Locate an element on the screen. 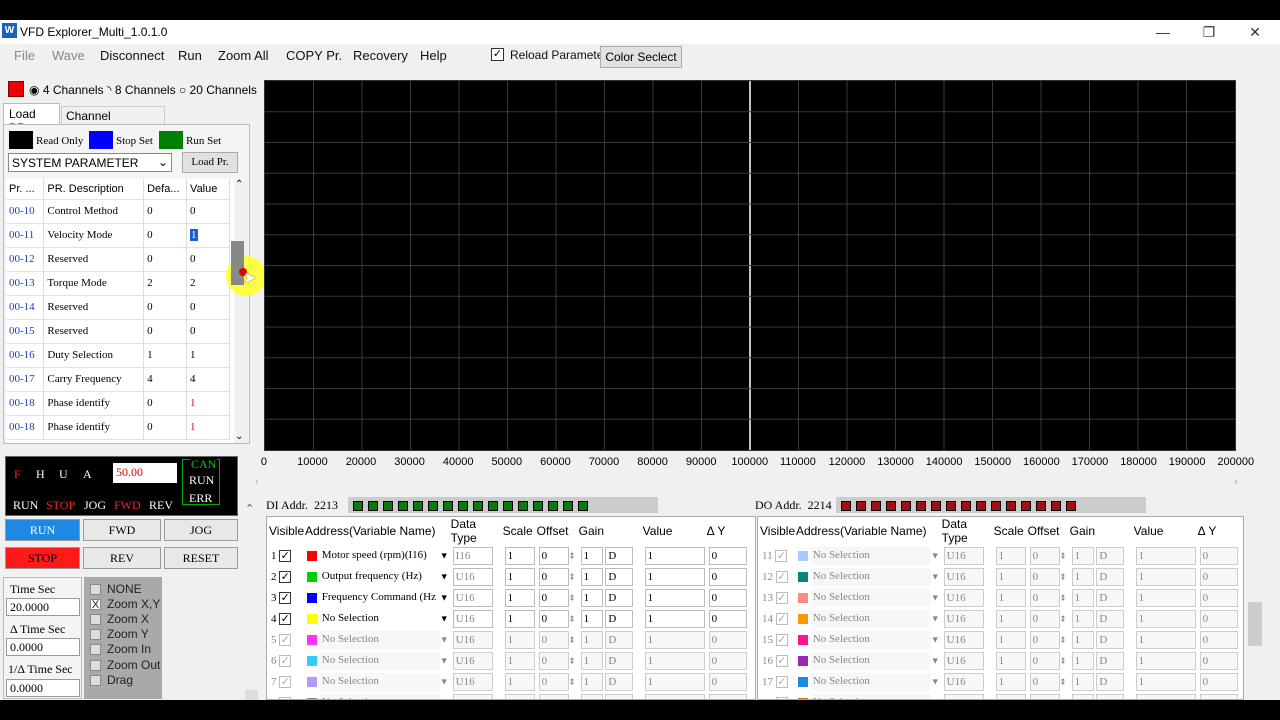  jog-button: JOG is located at coordinates (201, 530).